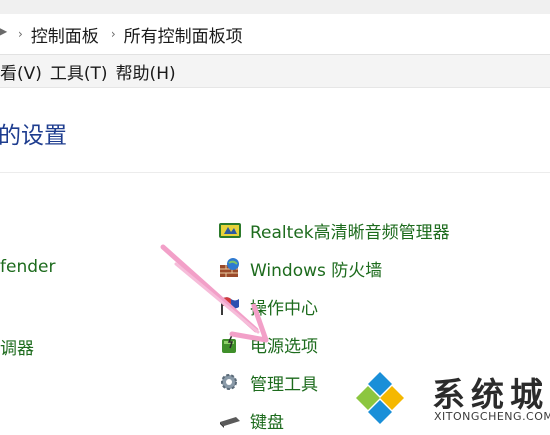 The height and width of the screenshot is (435, 550). What do you see at coordinates (284, 346) in the screenshot?
I see `item-label: 电源选项` at bounding box center [284, 346].